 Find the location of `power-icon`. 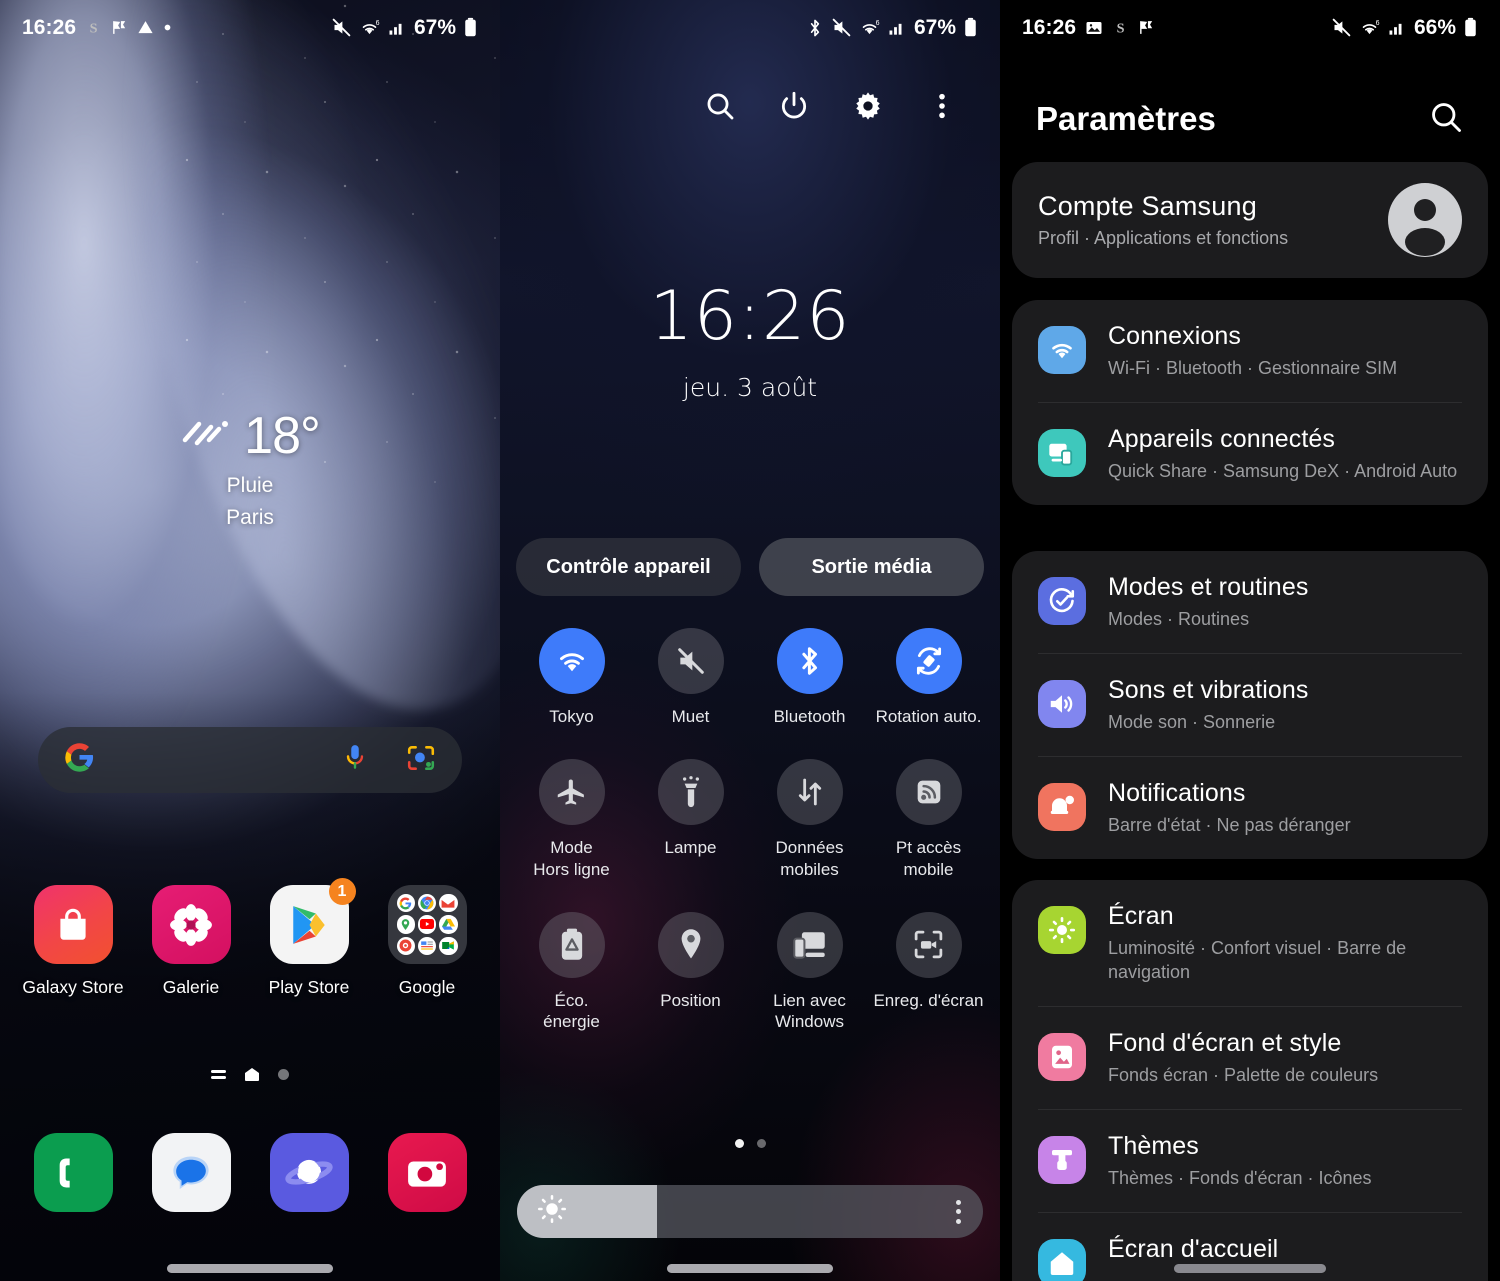

power-icon is located at coordinates (794, 106).